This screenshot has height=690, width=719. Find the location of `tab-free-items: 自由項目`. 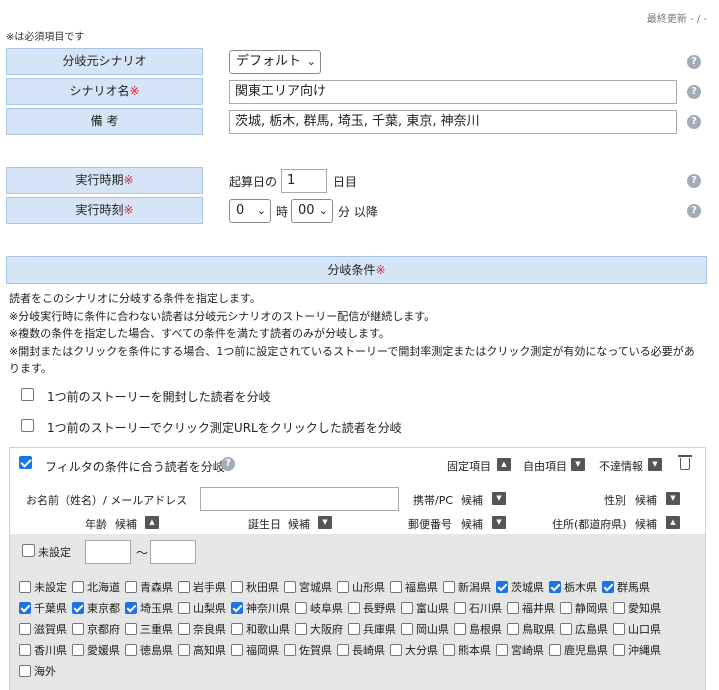

tab-free-items: 自由項目 is located at coordinates (545, 466).